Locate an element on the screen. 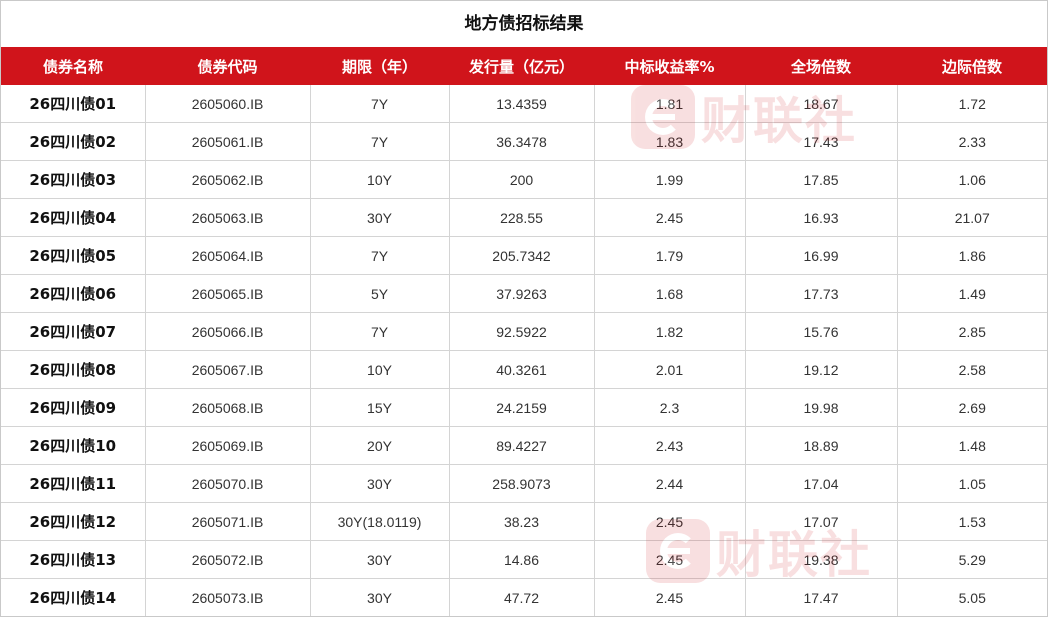 This screenshot has height=617, width=1048. table-row: 26四川债14 2605073.IB 30Y 47.72 2.45 17.47 5.05 is located at coordinates (524, 597).